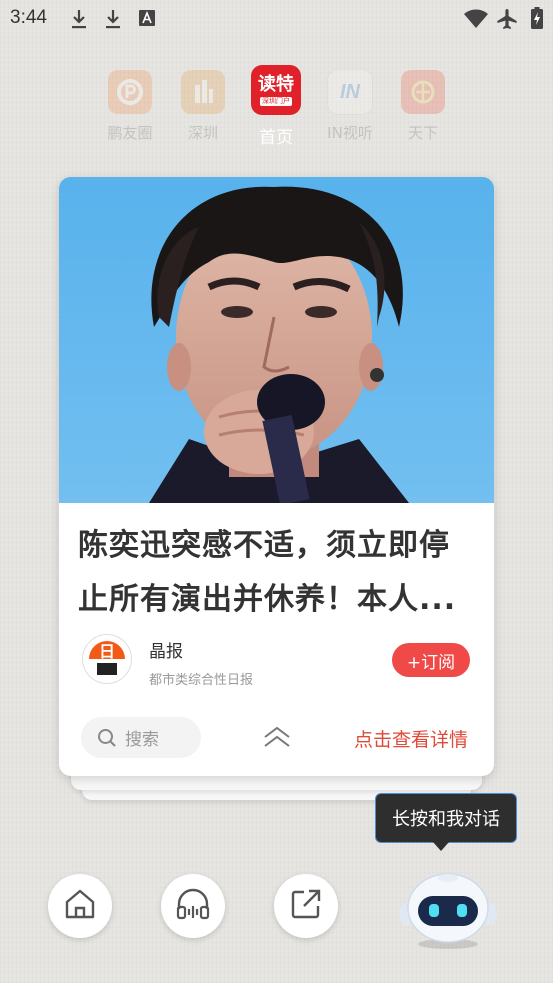  I want to click on source-name: 晶报, so click(166, 649).